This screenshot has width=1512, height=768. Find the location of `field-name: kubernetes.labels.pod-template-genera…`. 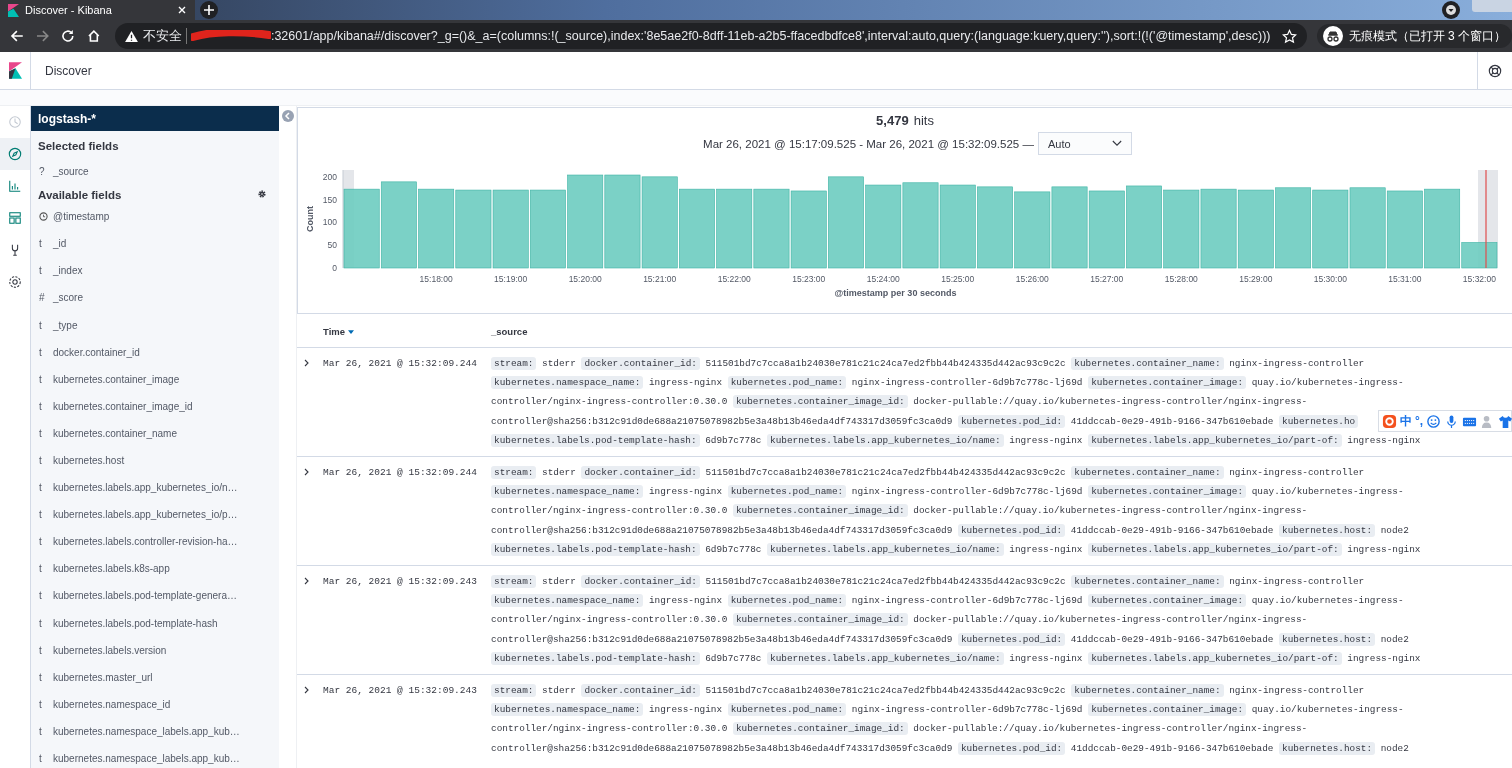

field-name: kubernetes.labels.pod-template-genera… is located at coordinates (145, 596).